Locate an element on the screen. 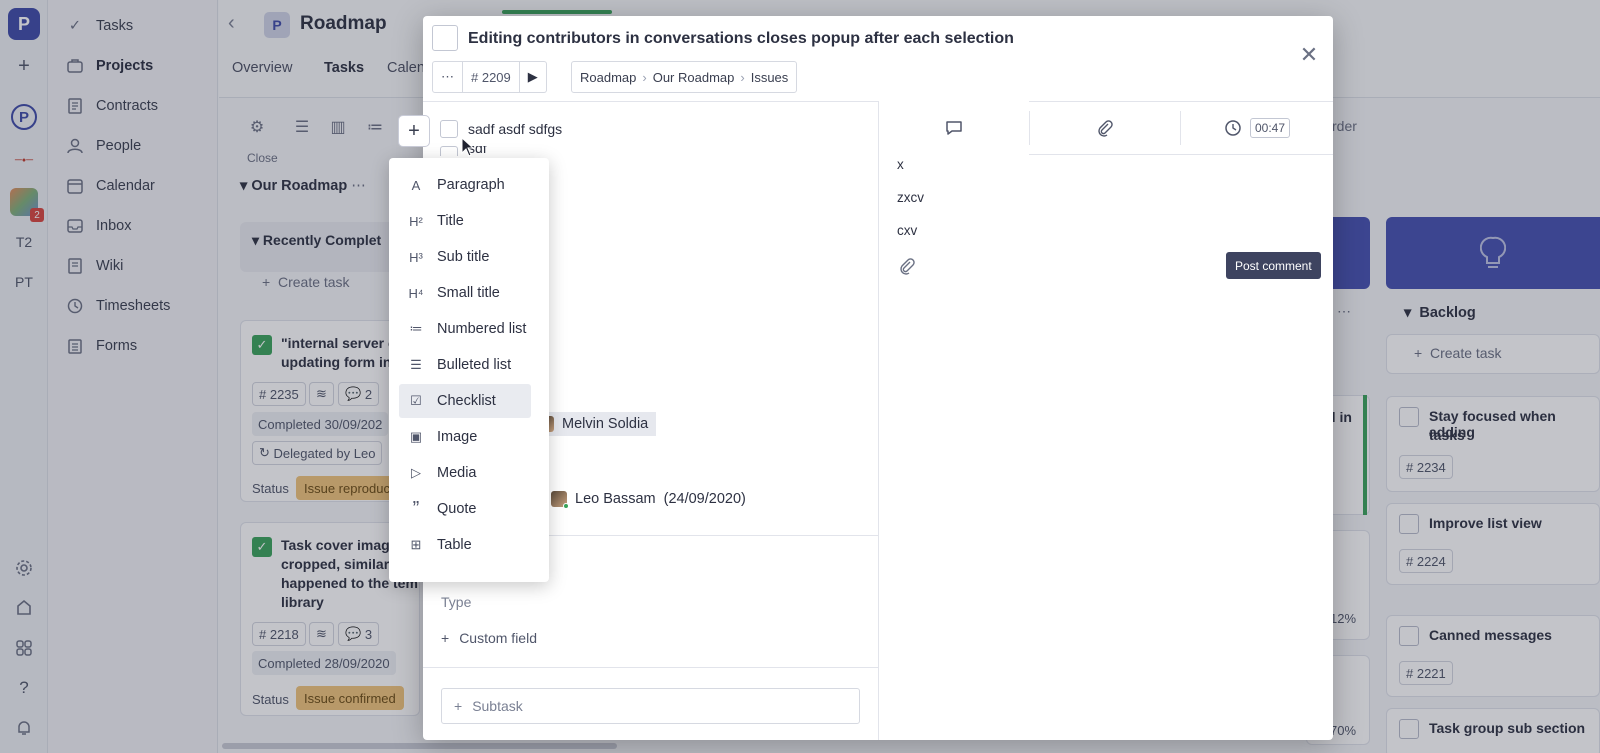  subtask-placeholder: Subtask is located at coordinates (497, 706).